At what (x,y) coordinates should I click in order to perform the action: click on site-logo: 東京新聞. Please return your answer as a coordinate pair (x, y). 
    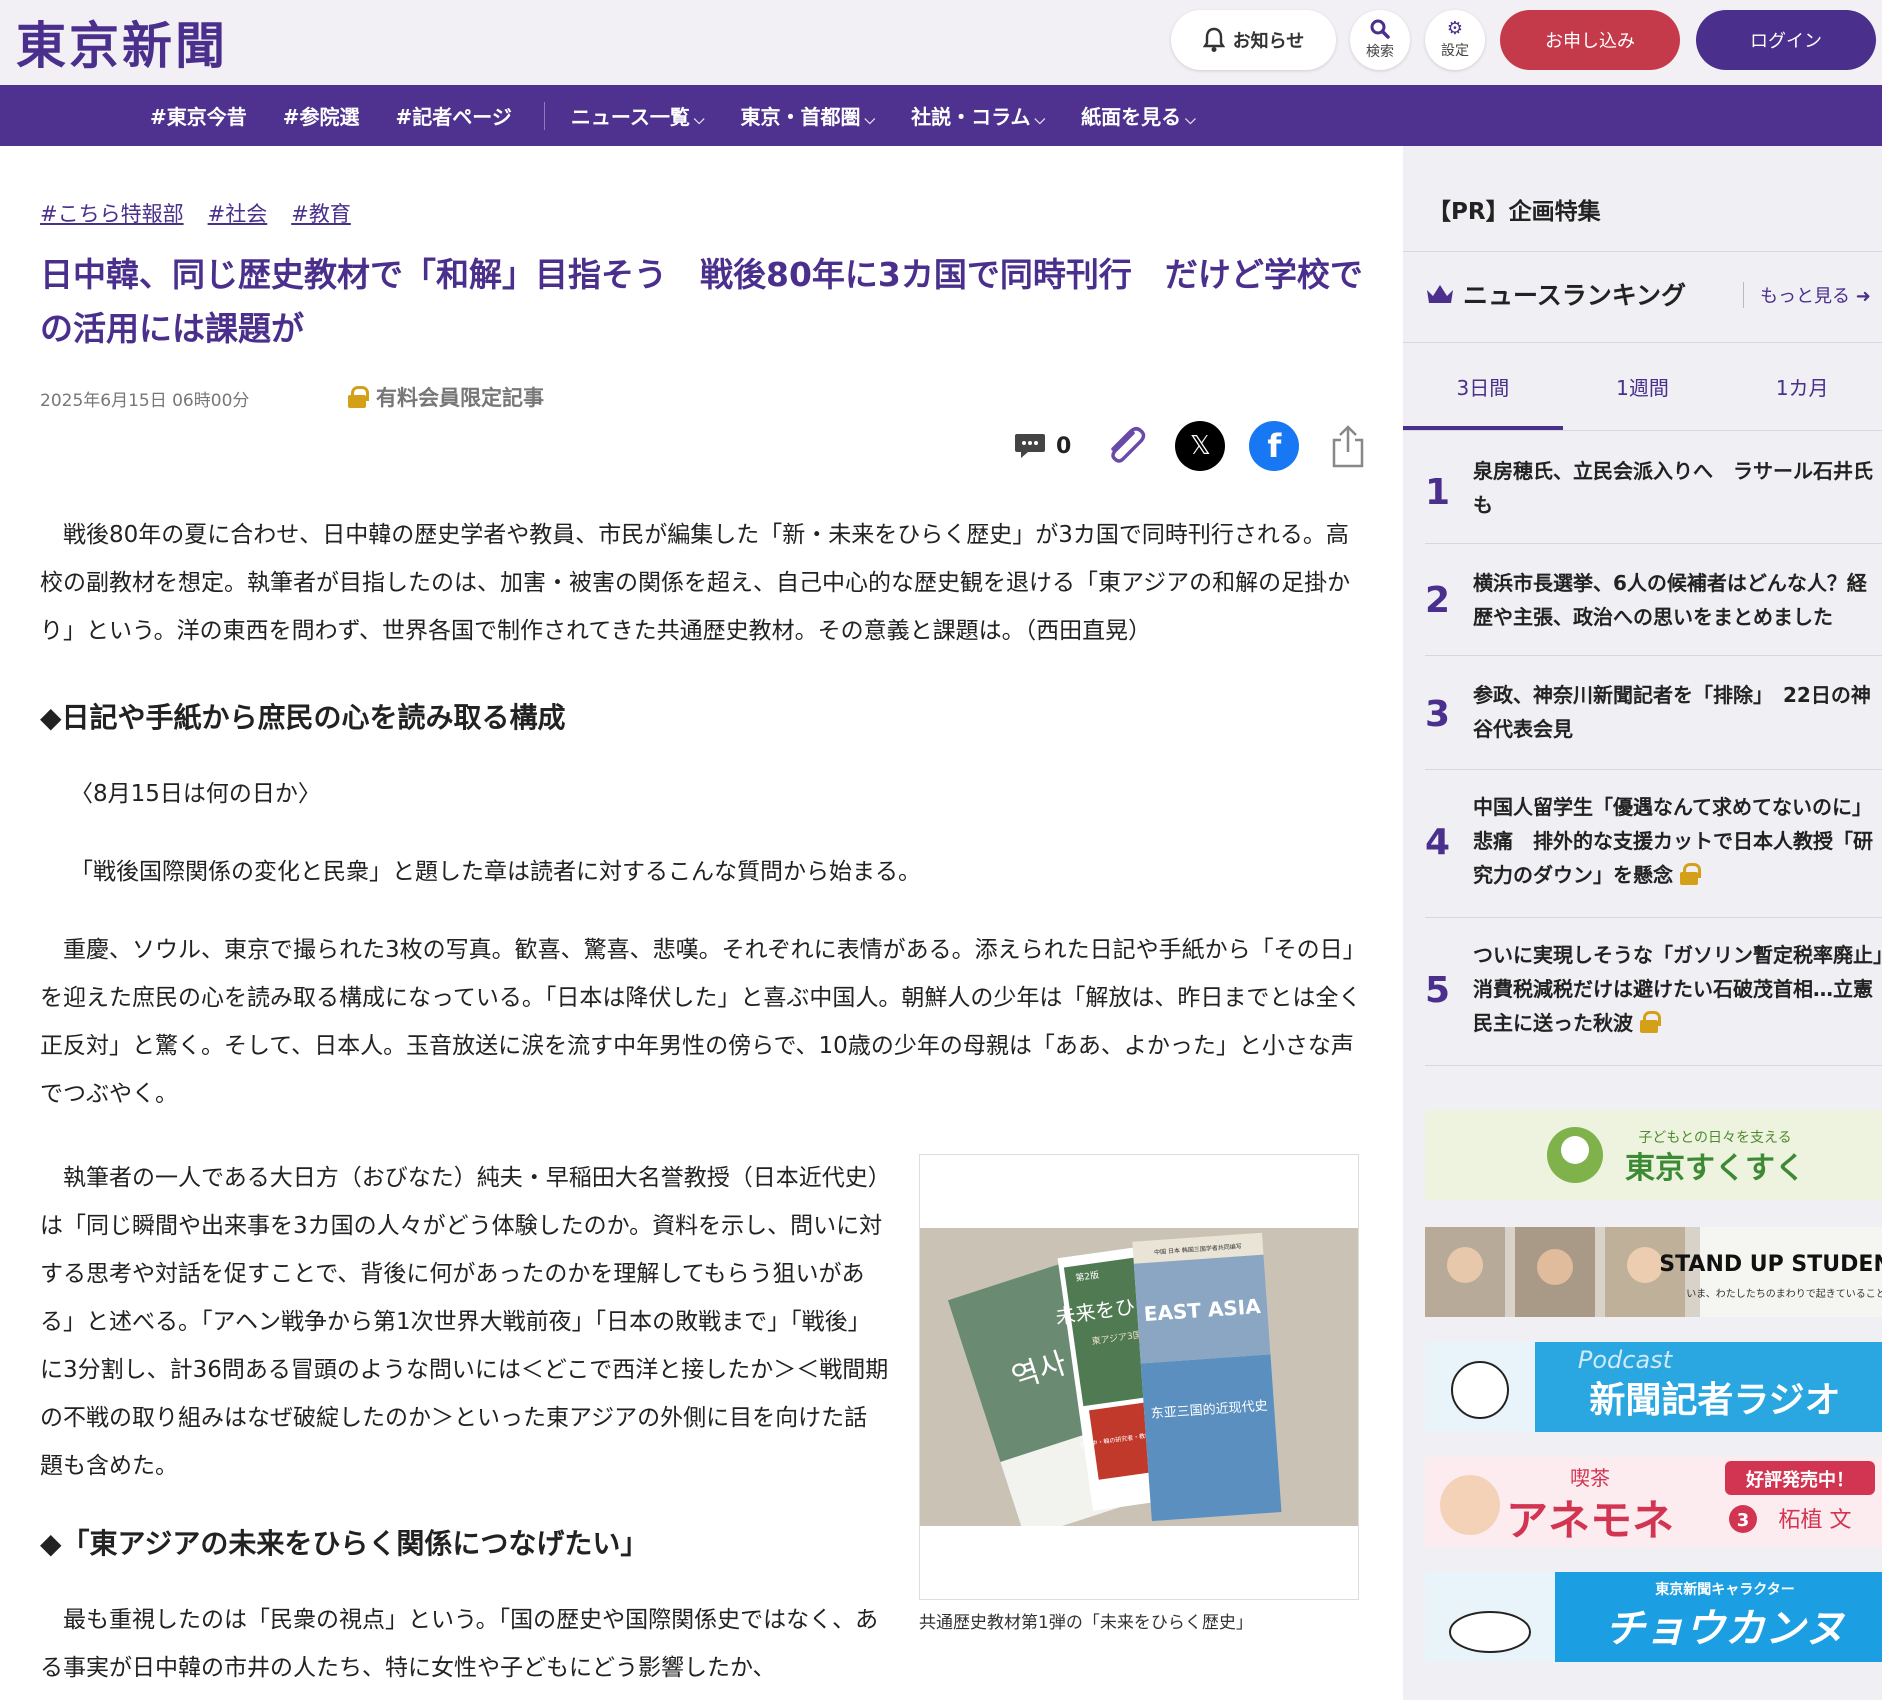
    Looking at the image, I should click on (122, 42).